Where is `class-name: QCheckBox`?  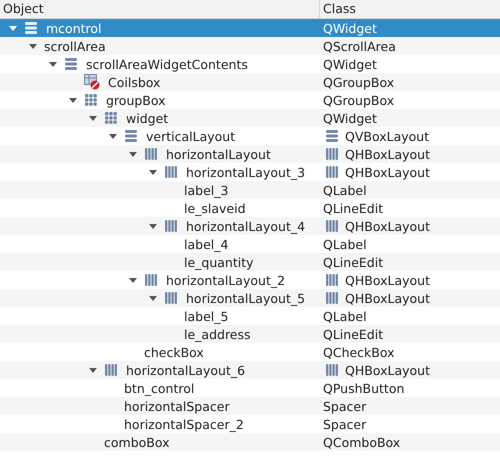 class-name: QCheckBox is located at coordinates (359, 352).